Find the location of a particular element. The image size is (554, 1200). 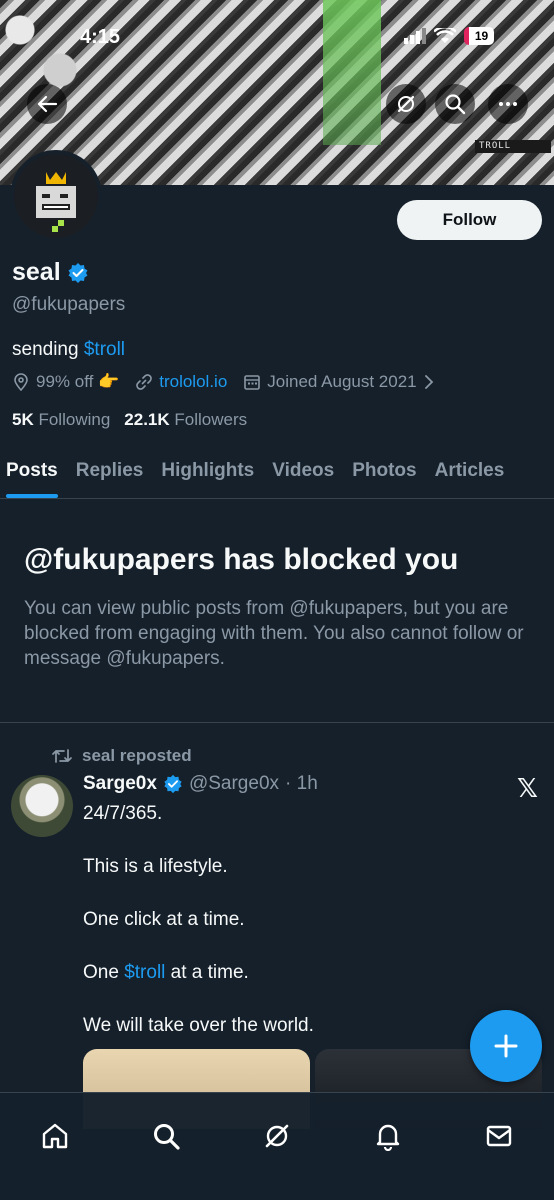

compose-button is located at coordinates (506, 1046).